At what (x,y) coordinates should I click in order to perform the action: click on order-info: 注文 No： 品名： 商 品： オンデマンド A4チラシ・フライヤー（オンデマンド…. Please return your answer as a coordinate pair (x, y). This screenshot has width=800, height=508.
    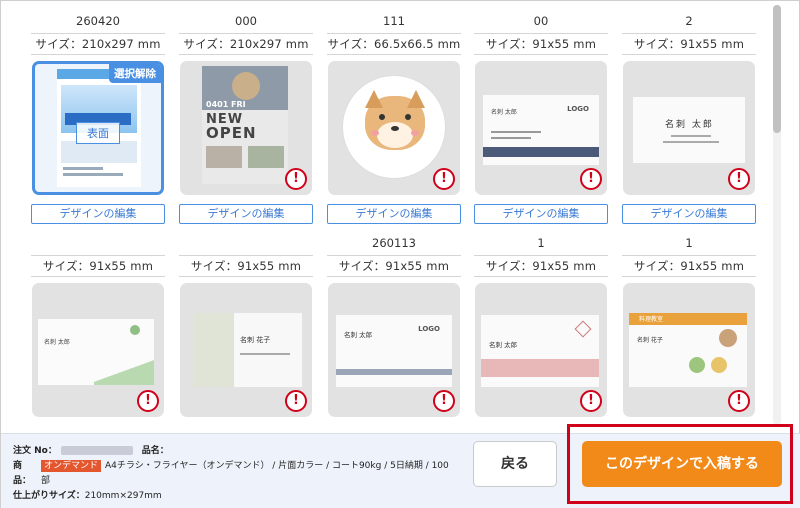
    Looking at the image, I should click on (231, 474).